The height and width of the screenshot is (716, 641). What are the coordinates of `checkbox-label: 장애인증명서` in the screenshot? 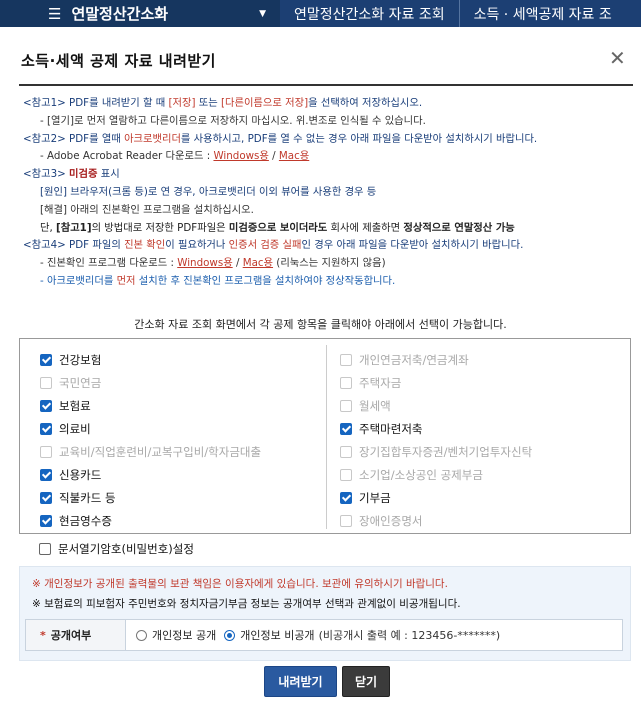 It's located at (391, 521).